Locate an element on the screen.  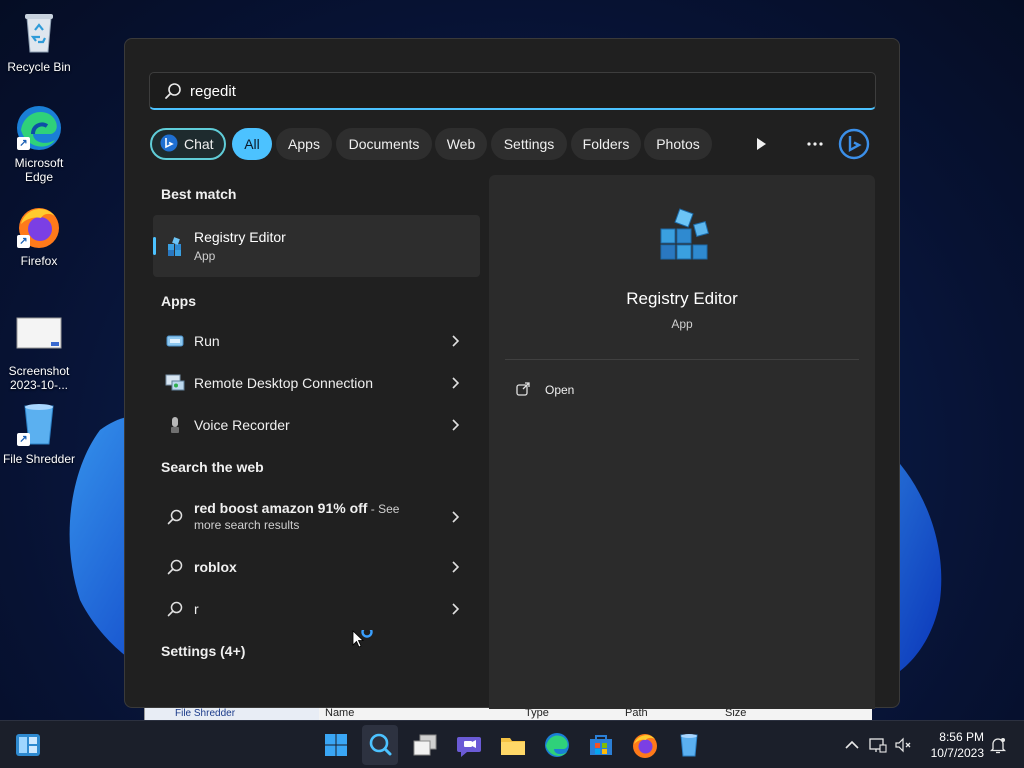
filter-label: Chat is located at coordinates (199, 144).